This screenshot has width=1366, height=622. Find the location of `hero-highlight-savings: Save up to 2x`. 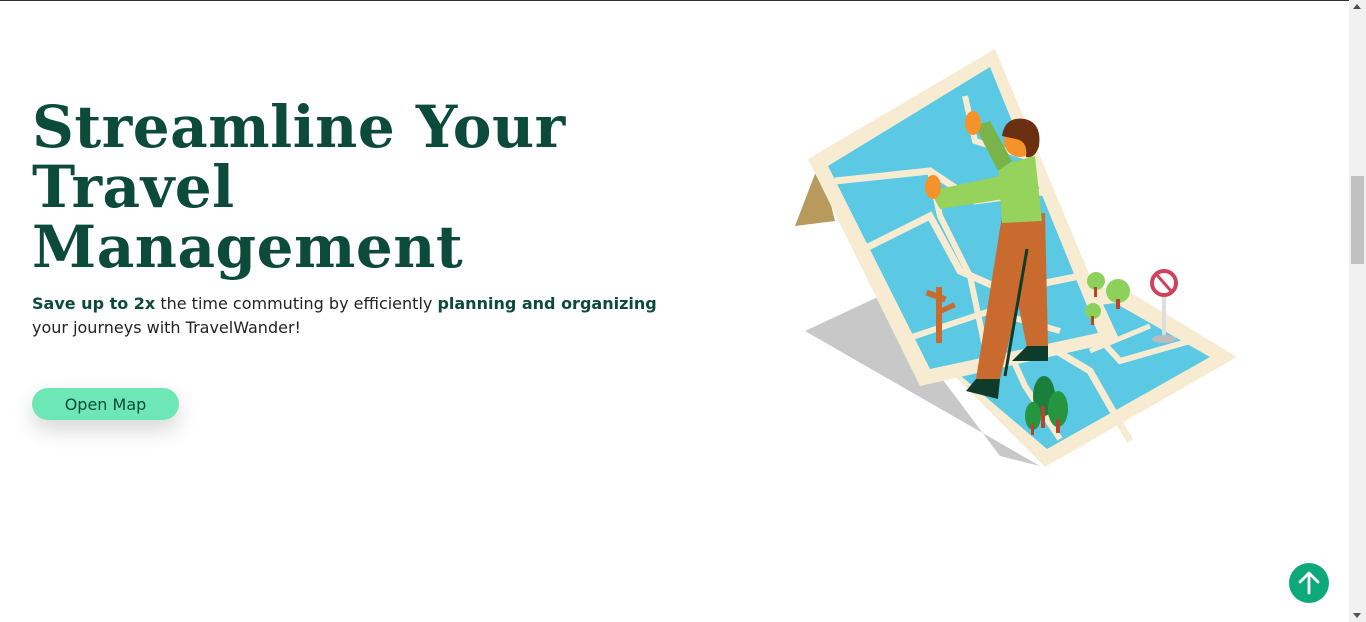

hero-highlight-savings: Save up to 2x is located at coordinates (94, 303).